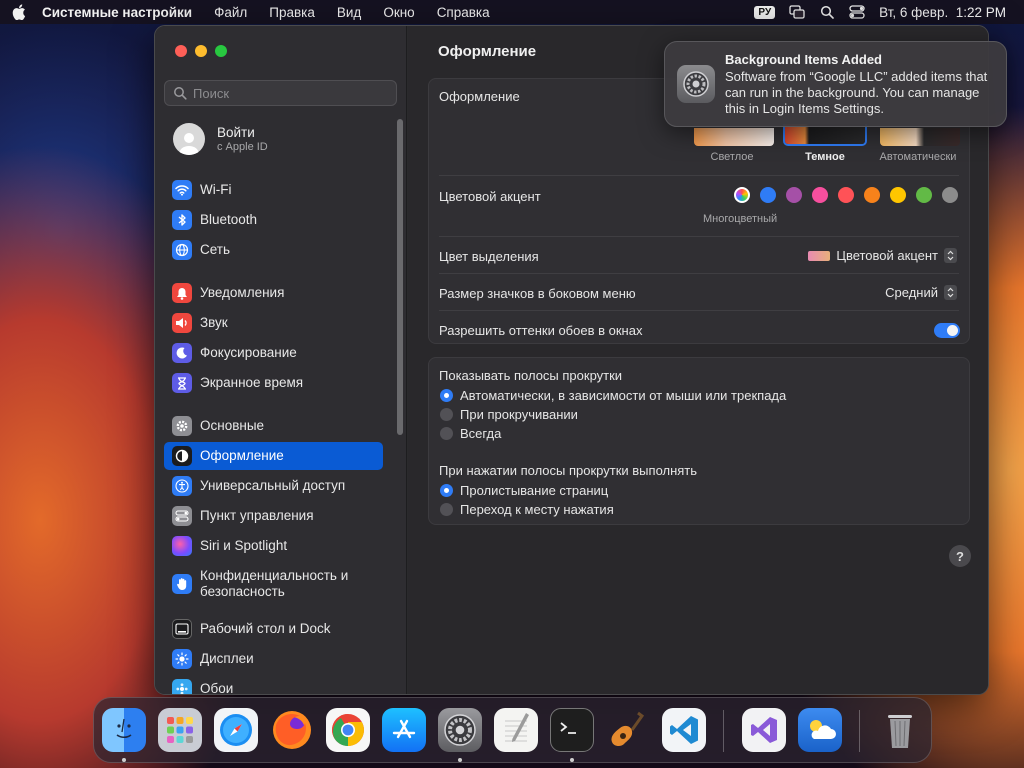 This screenshot has width=1024, height=768. What do you see at coordinates (920, 137) in the screenshot?
I see `theme-auto-option` at bounding box center [920, 137].